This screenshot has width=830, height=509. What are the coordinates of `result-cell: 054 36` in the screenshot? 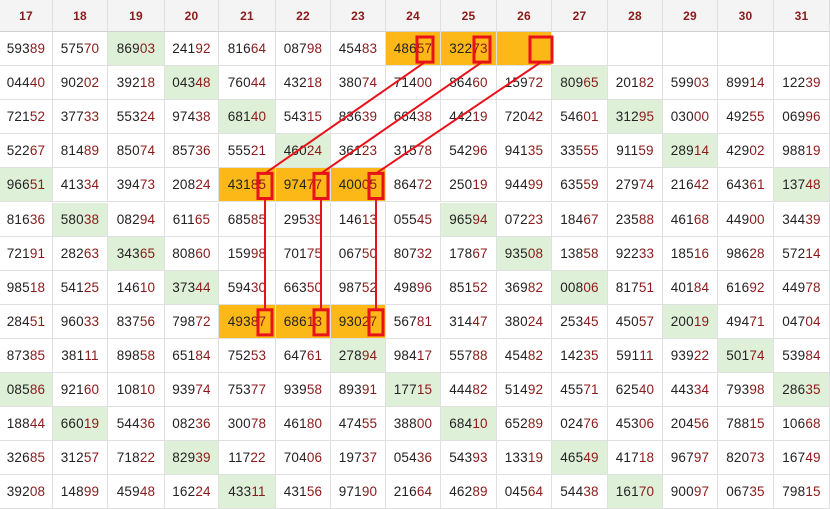 It's located at (413, 458).